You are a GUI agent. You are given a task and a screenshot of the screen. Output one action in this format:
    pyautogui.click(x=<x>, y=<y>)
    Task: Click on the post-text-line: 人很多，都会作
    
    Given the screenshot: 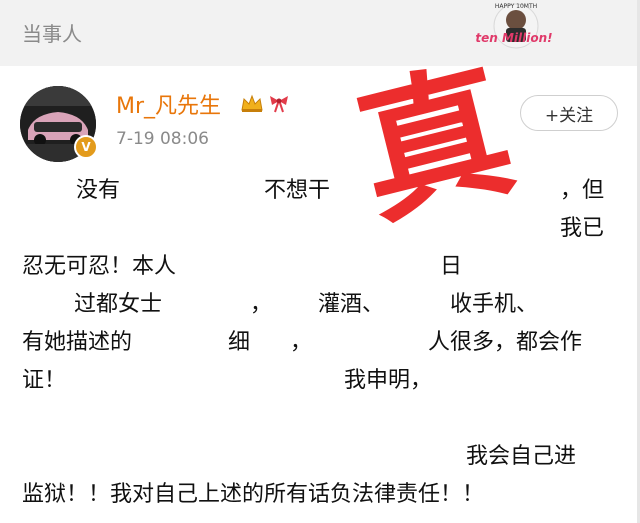 What is the action you would take?
    pyautogui.click(x=505, y=342)
    